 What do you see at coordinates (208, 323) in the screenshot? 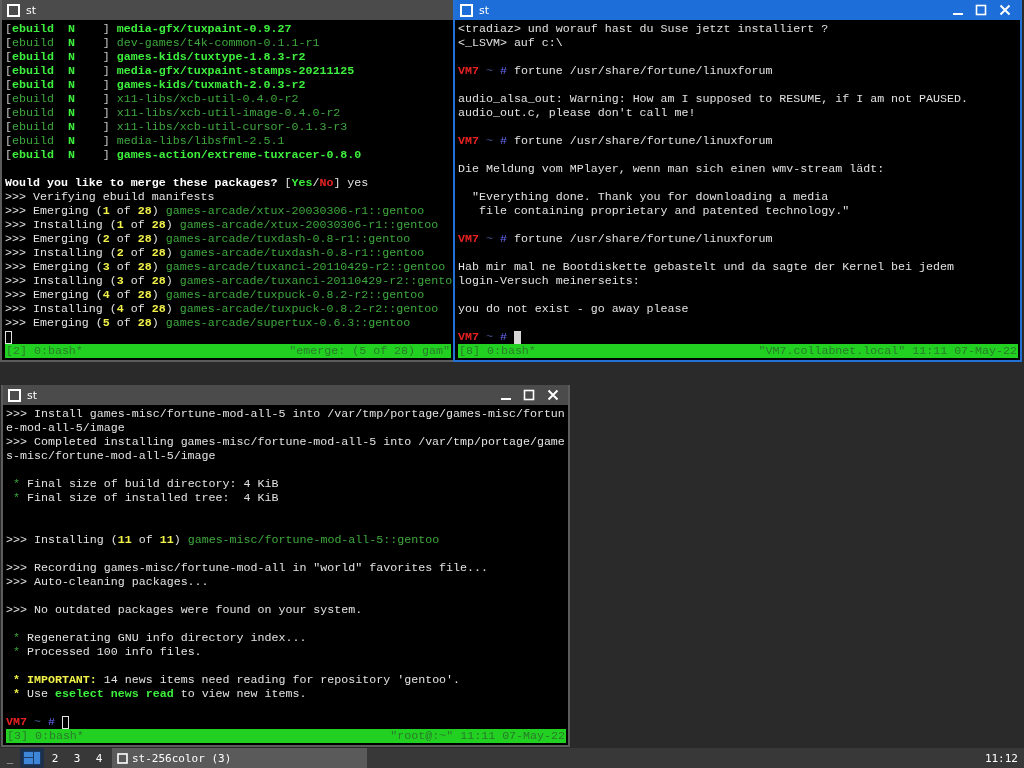
I see `terminal-line: >>> Emerging (5 of 28) games-arcade/supertux-0.6.3::gentoo` at bounding box center [208, 323].